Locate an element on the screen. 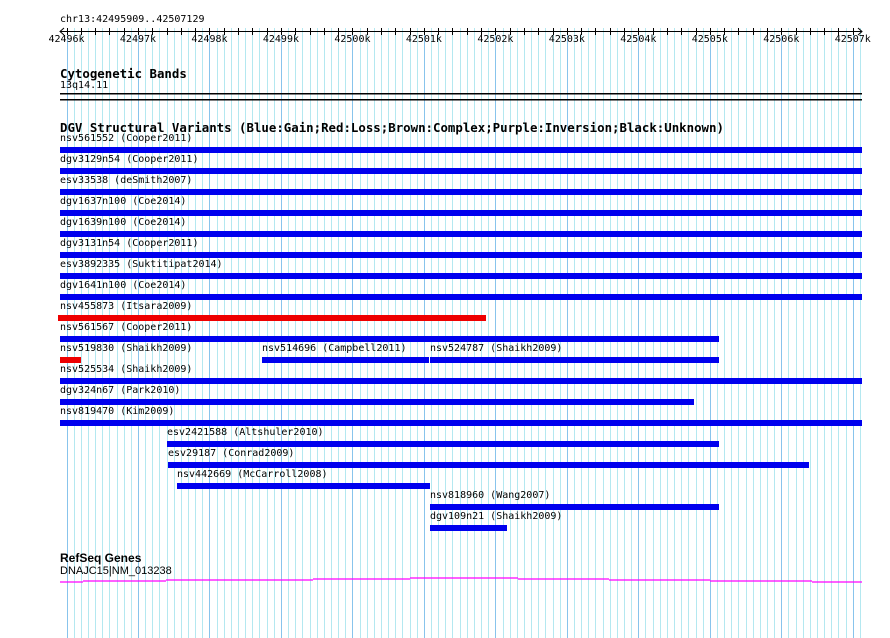  variant-label: dgv3129n54 (Cooper2011) is located at coordinates (129, 159).